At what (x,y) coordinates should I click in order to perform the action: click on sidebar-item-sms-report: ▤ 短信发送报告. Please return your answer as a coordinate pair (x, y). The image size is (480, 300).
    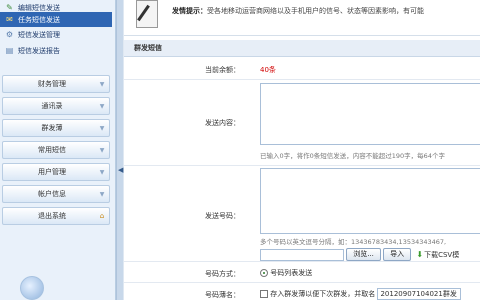
    Looking at the image, I should click on (56, 50).